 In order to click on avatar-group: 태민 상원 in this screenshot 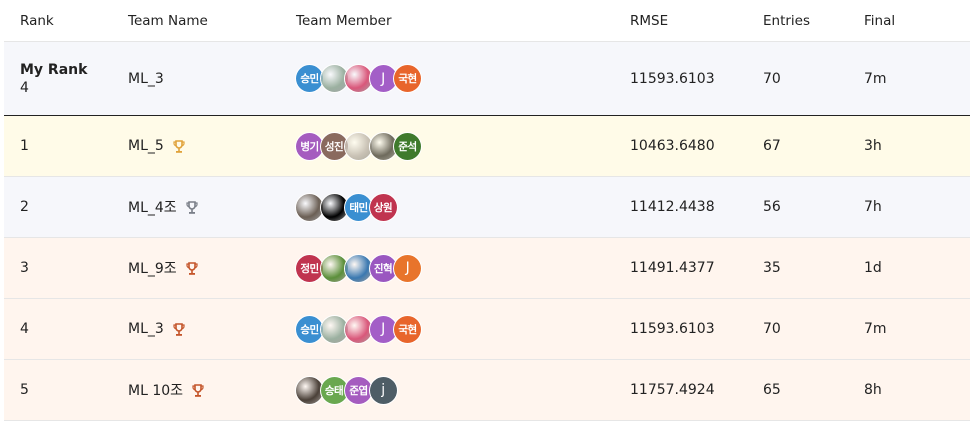, I will do `click(346, 207)`.